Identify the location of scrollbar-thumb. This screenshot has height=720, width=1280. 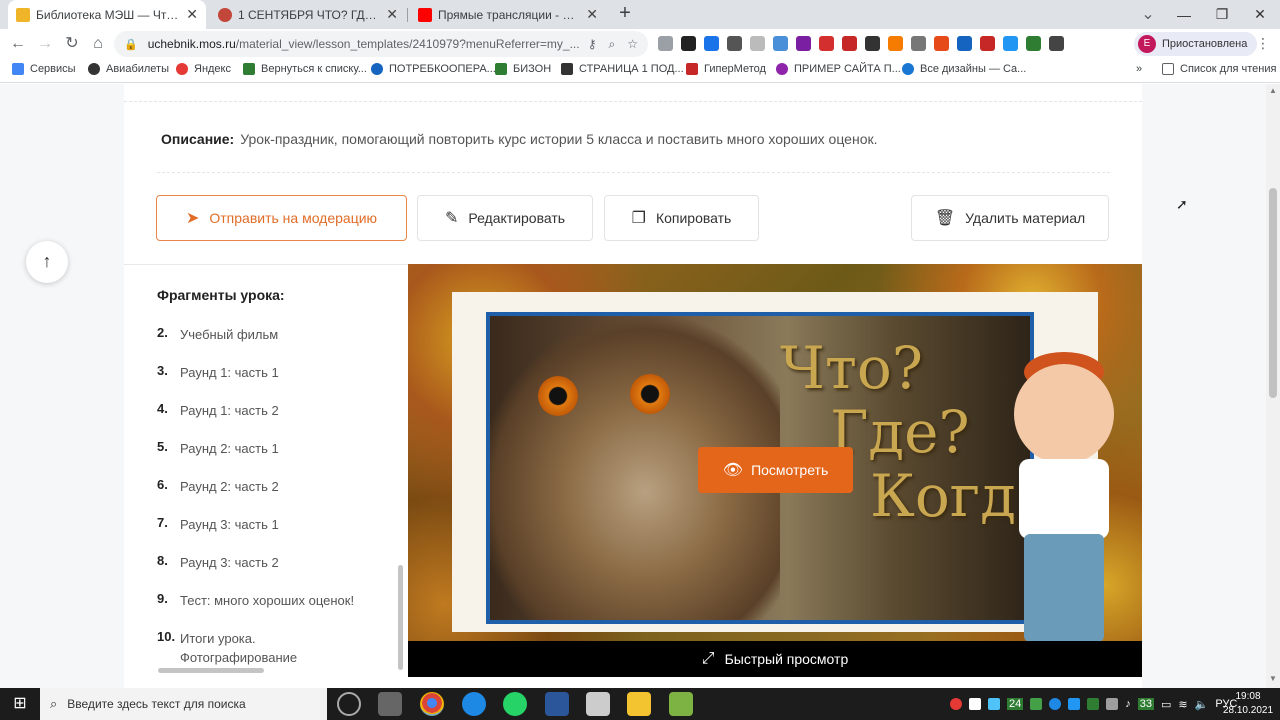
(1273, 293).